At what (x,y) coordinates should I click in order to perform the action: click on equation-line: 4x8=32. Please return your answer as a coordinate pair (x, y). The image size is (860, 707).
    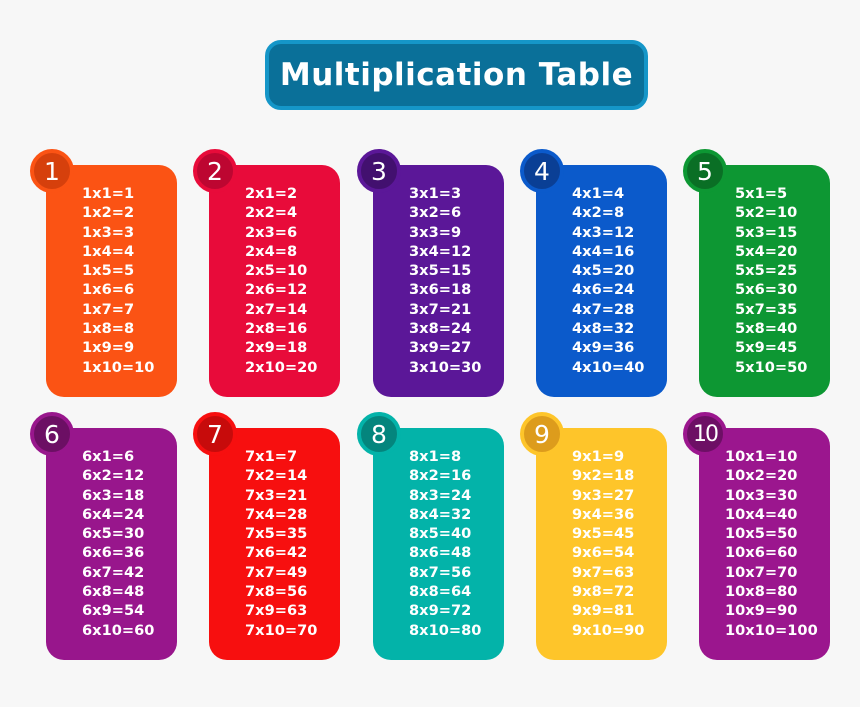
    Looking at the image, I should click on (603, 329).